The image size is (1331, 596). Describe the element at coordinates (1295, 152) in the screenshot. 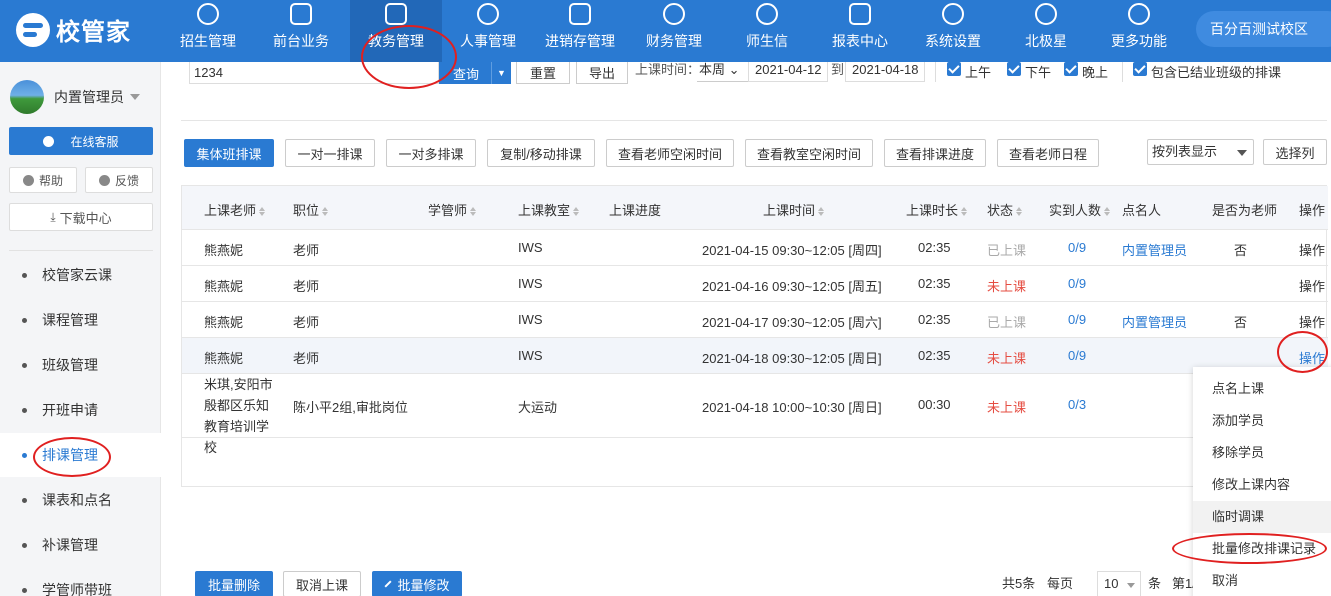

I see `choose-columns-button: 选择列` at that location.